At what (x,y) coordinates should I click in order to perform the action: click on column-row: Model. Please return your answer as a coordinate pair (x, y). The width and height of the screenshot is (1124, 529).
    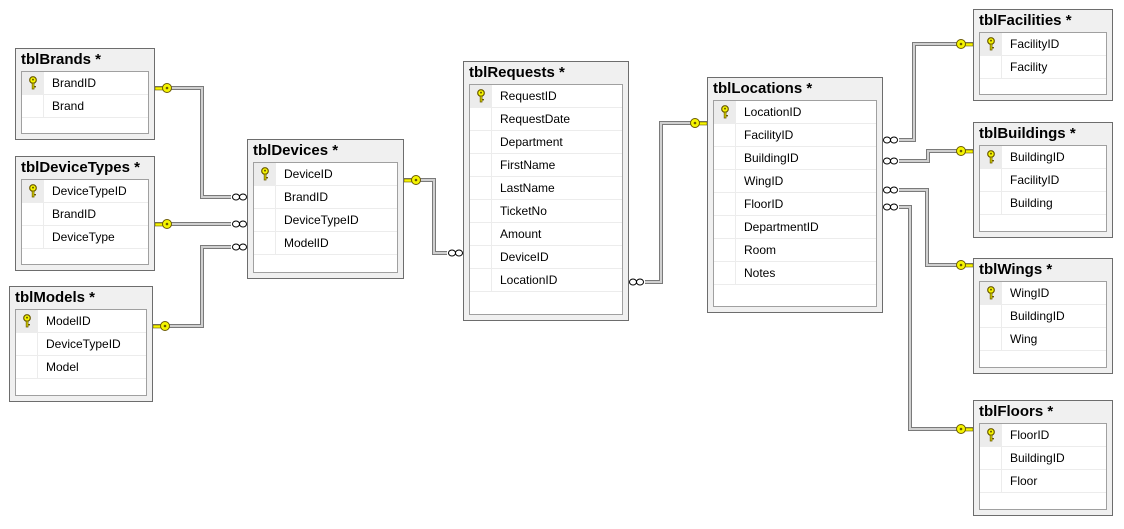
    Looking at the image, I should click on (81, 367).